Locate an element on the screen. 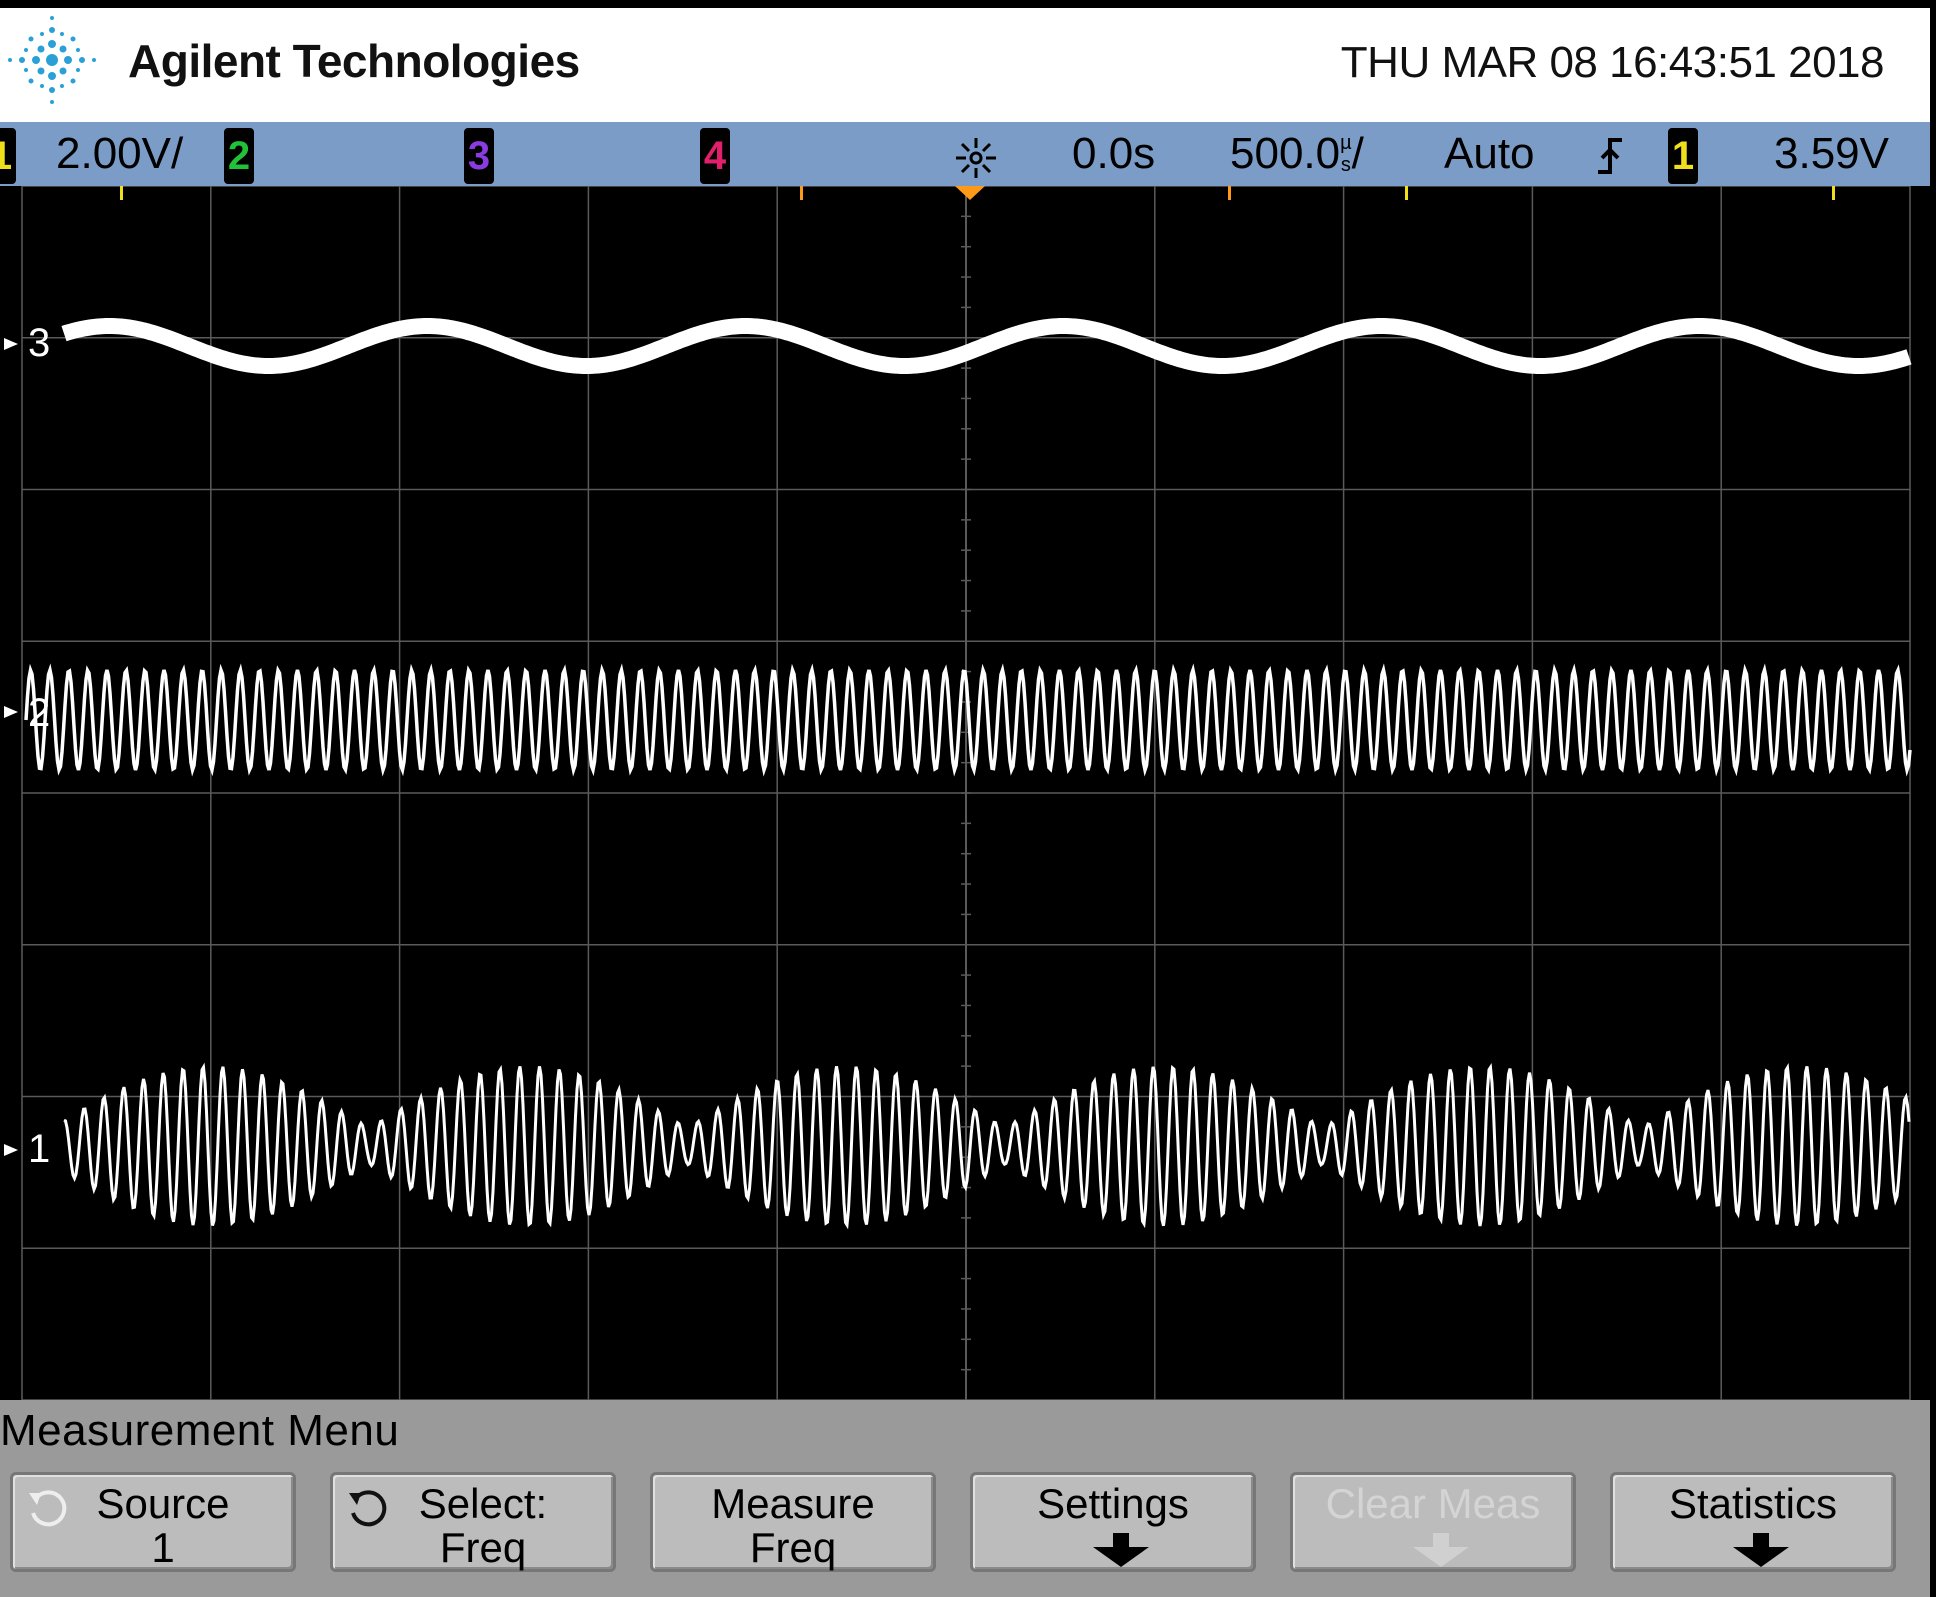  brand-name: Agilent Technologies is located at coordinates (354, 61).